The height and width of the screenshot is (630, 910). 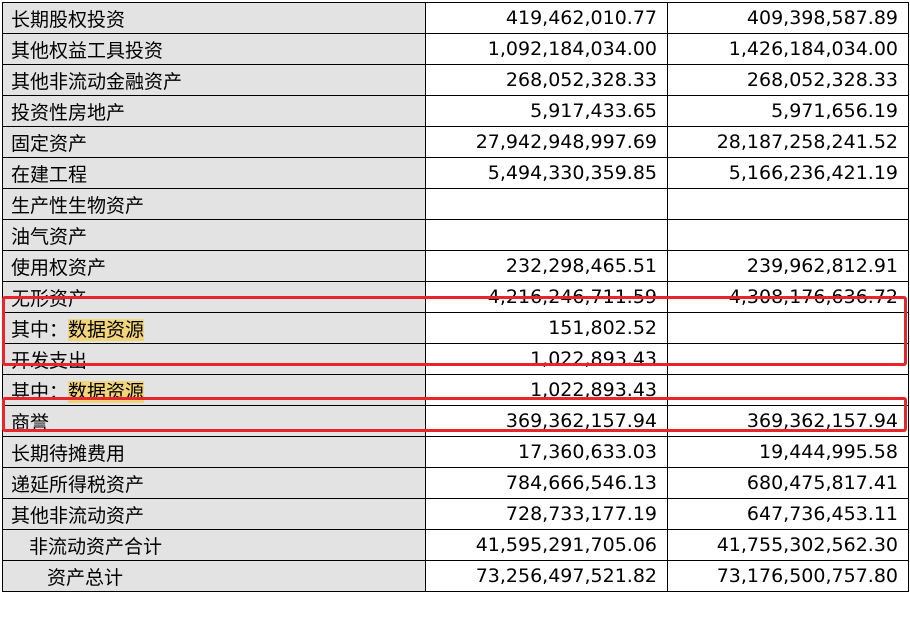 What do you see at coordinates (546, 545) in the screenshot?
I see `current-value: 41,595,291,705.06` at bounding box center [546, 545].